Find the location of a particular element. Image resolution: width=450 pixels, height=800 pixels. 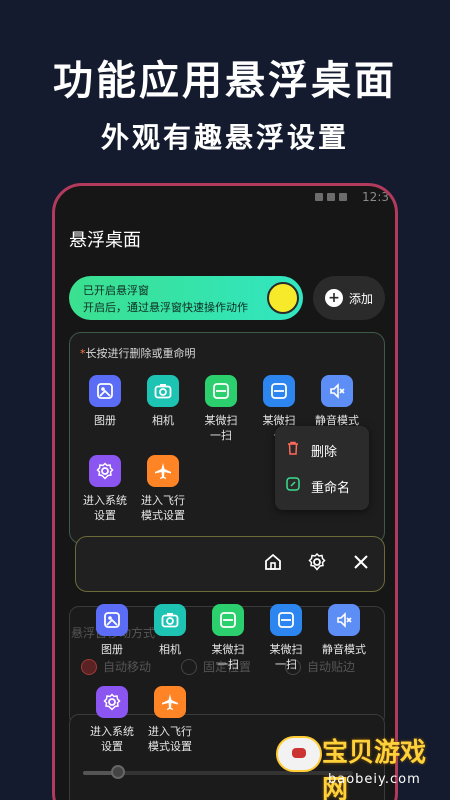

float-shortcut-mute: 静音模式 is located at coordinates (344, 630).